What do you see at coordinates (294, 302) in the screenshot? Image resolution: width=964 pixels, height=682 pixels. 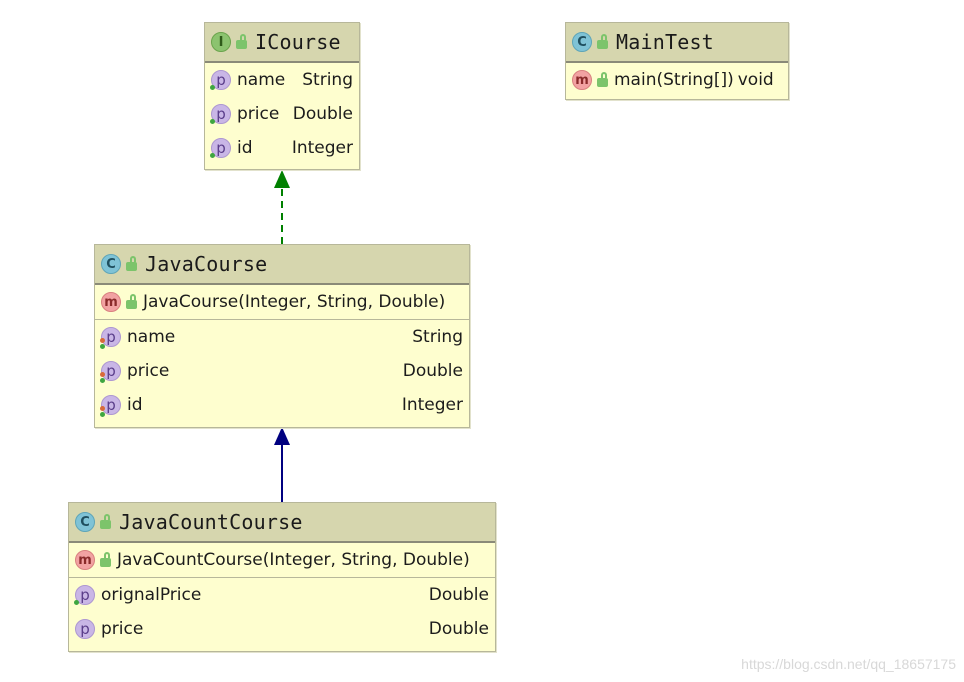 I see `method-signature: JavaCourse(Integer, String, Double)` at bounding box center [294, 302].